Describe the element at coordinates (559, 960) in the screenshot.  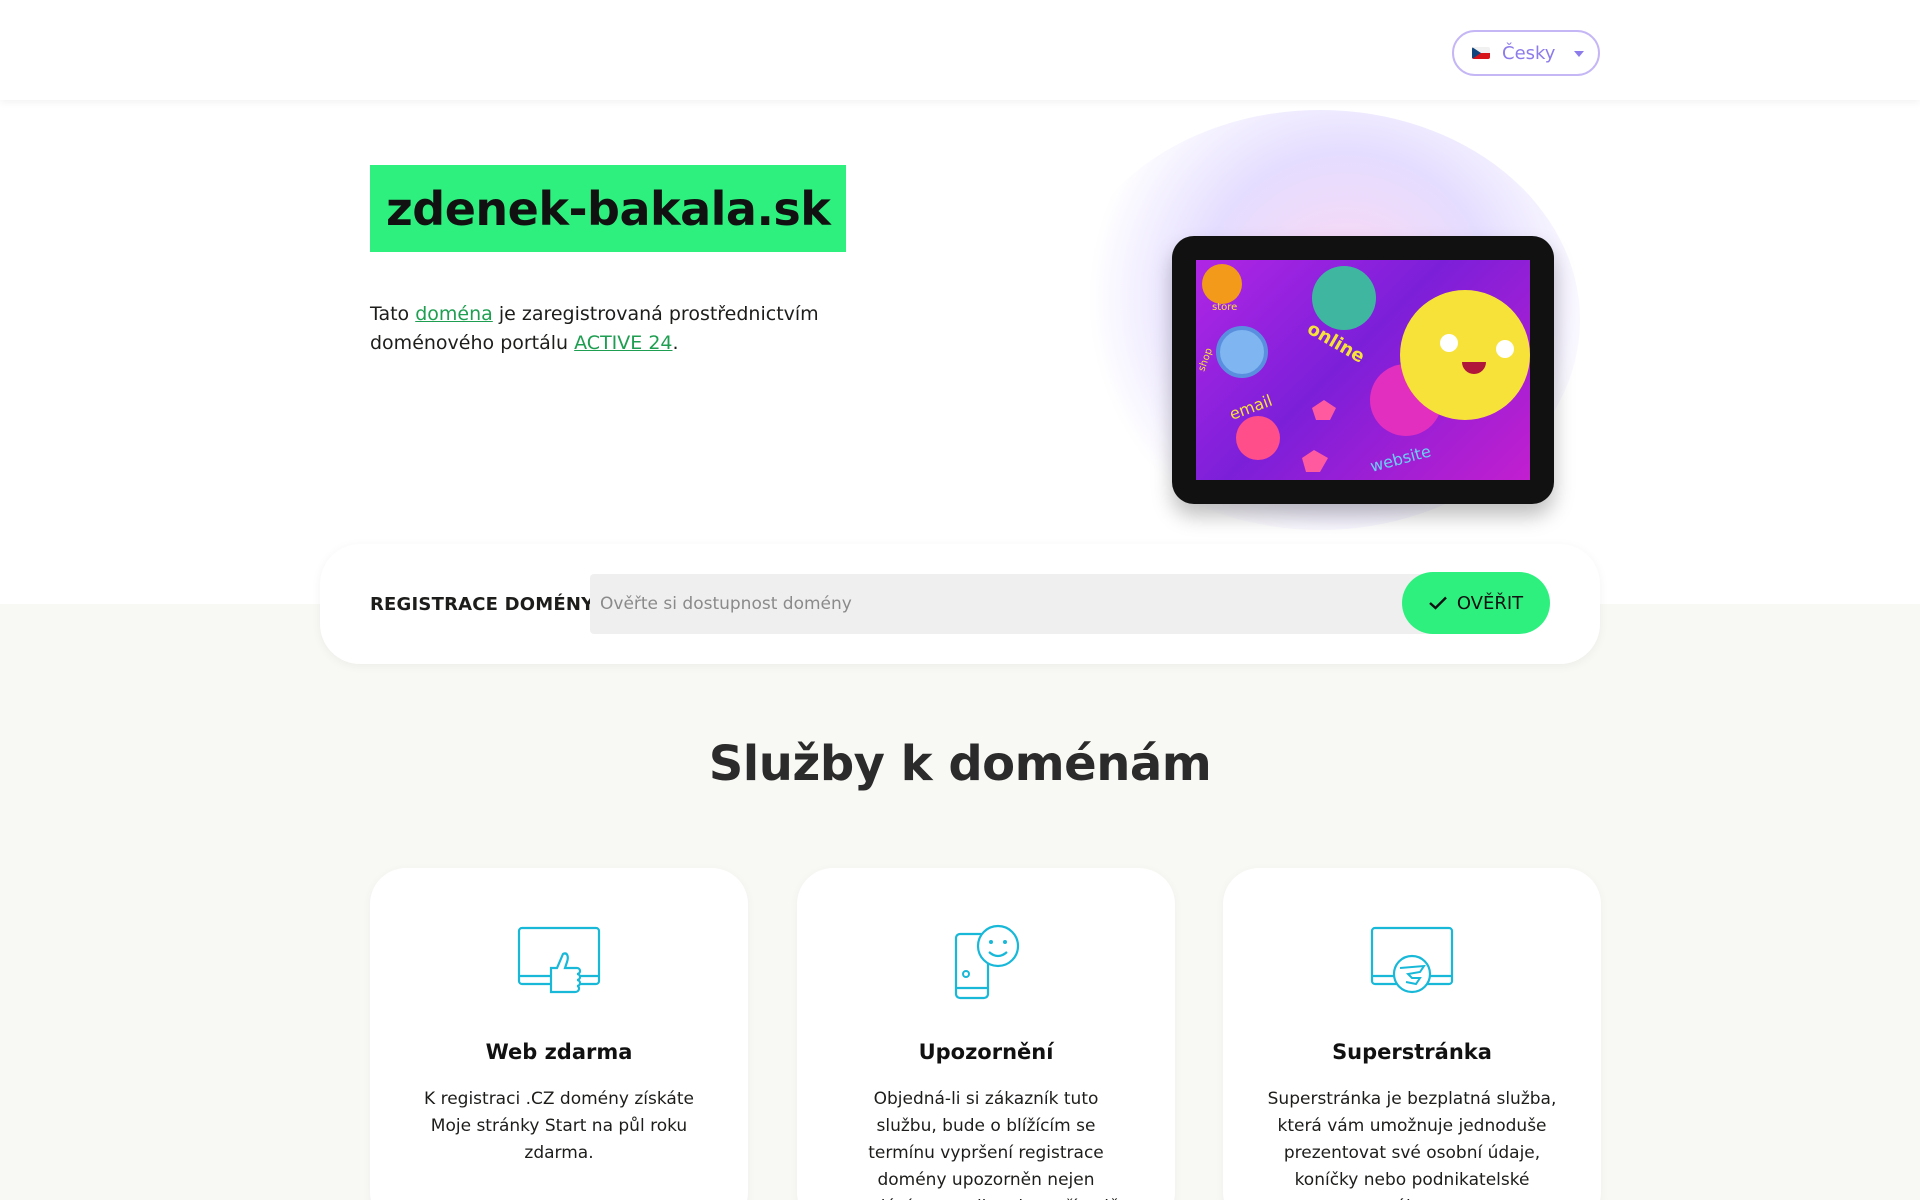
I see `thumbs-up-monitor-icon` at that location.